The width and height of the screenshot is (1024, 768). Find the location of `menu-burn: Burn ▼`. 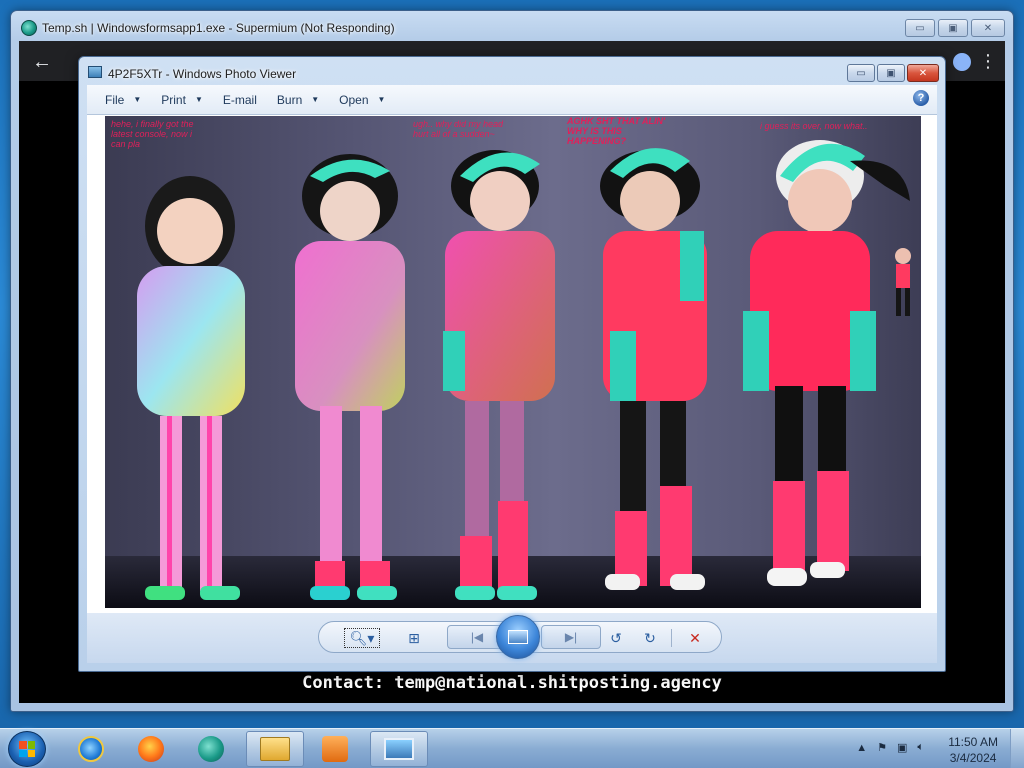

menu-burn: Burn ▼ is located at coordinates (298, 100).